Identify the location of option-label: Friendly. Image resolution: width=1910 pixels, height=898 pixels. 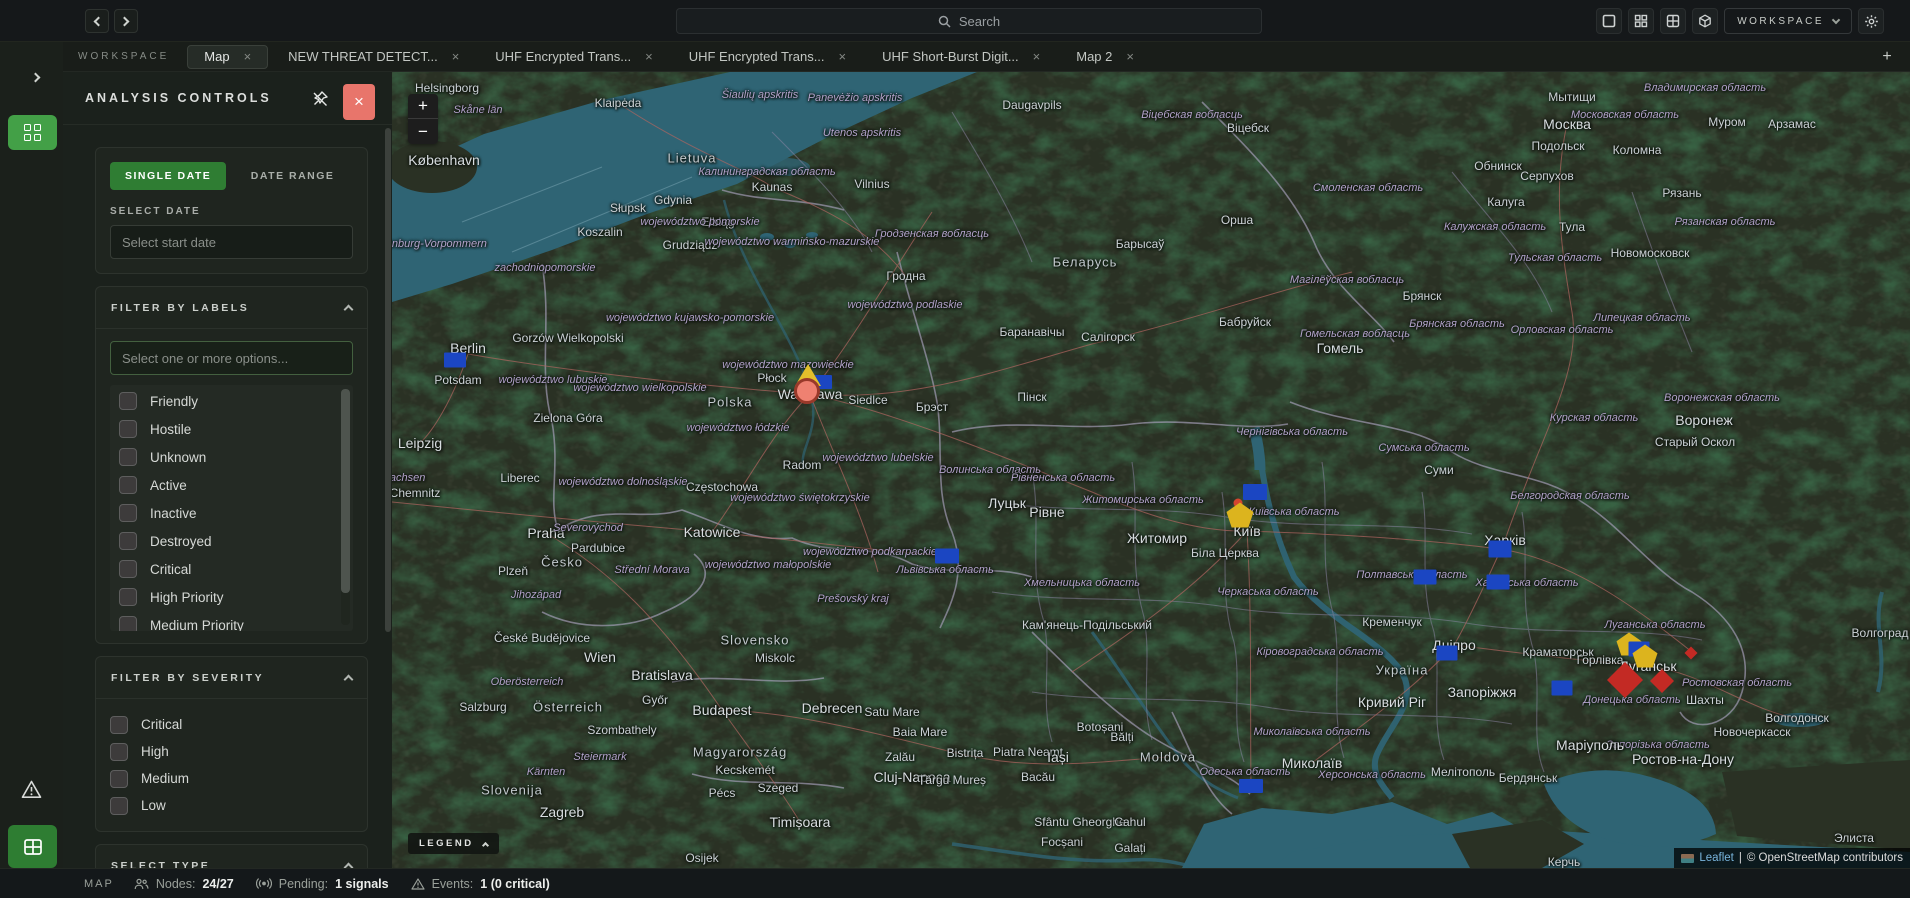
(174, 401).